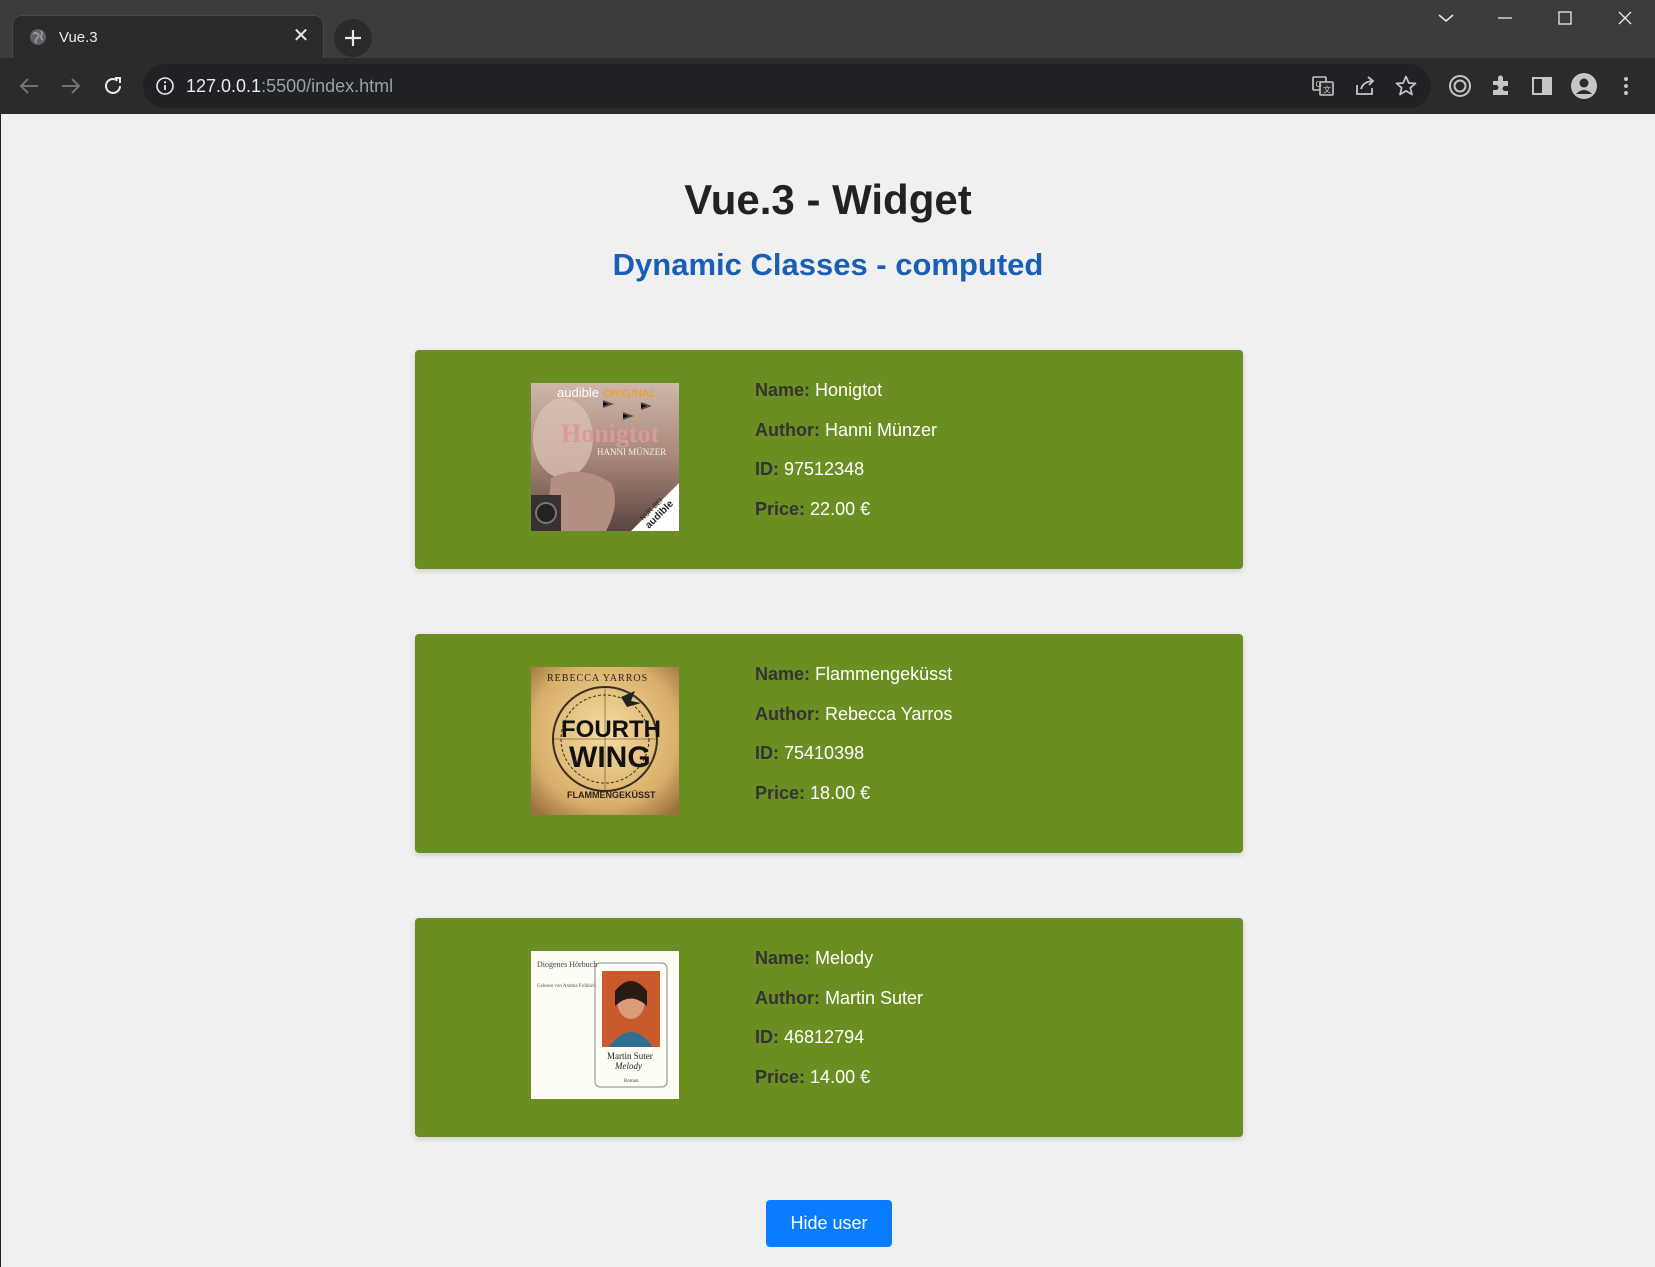 The width and height of the screenshot is (1655, 1267). What do you see at coordinates (889, 713) in the screenshot?
I see `book-author: Rebecca Yarros` at bounding box center [889, 713].